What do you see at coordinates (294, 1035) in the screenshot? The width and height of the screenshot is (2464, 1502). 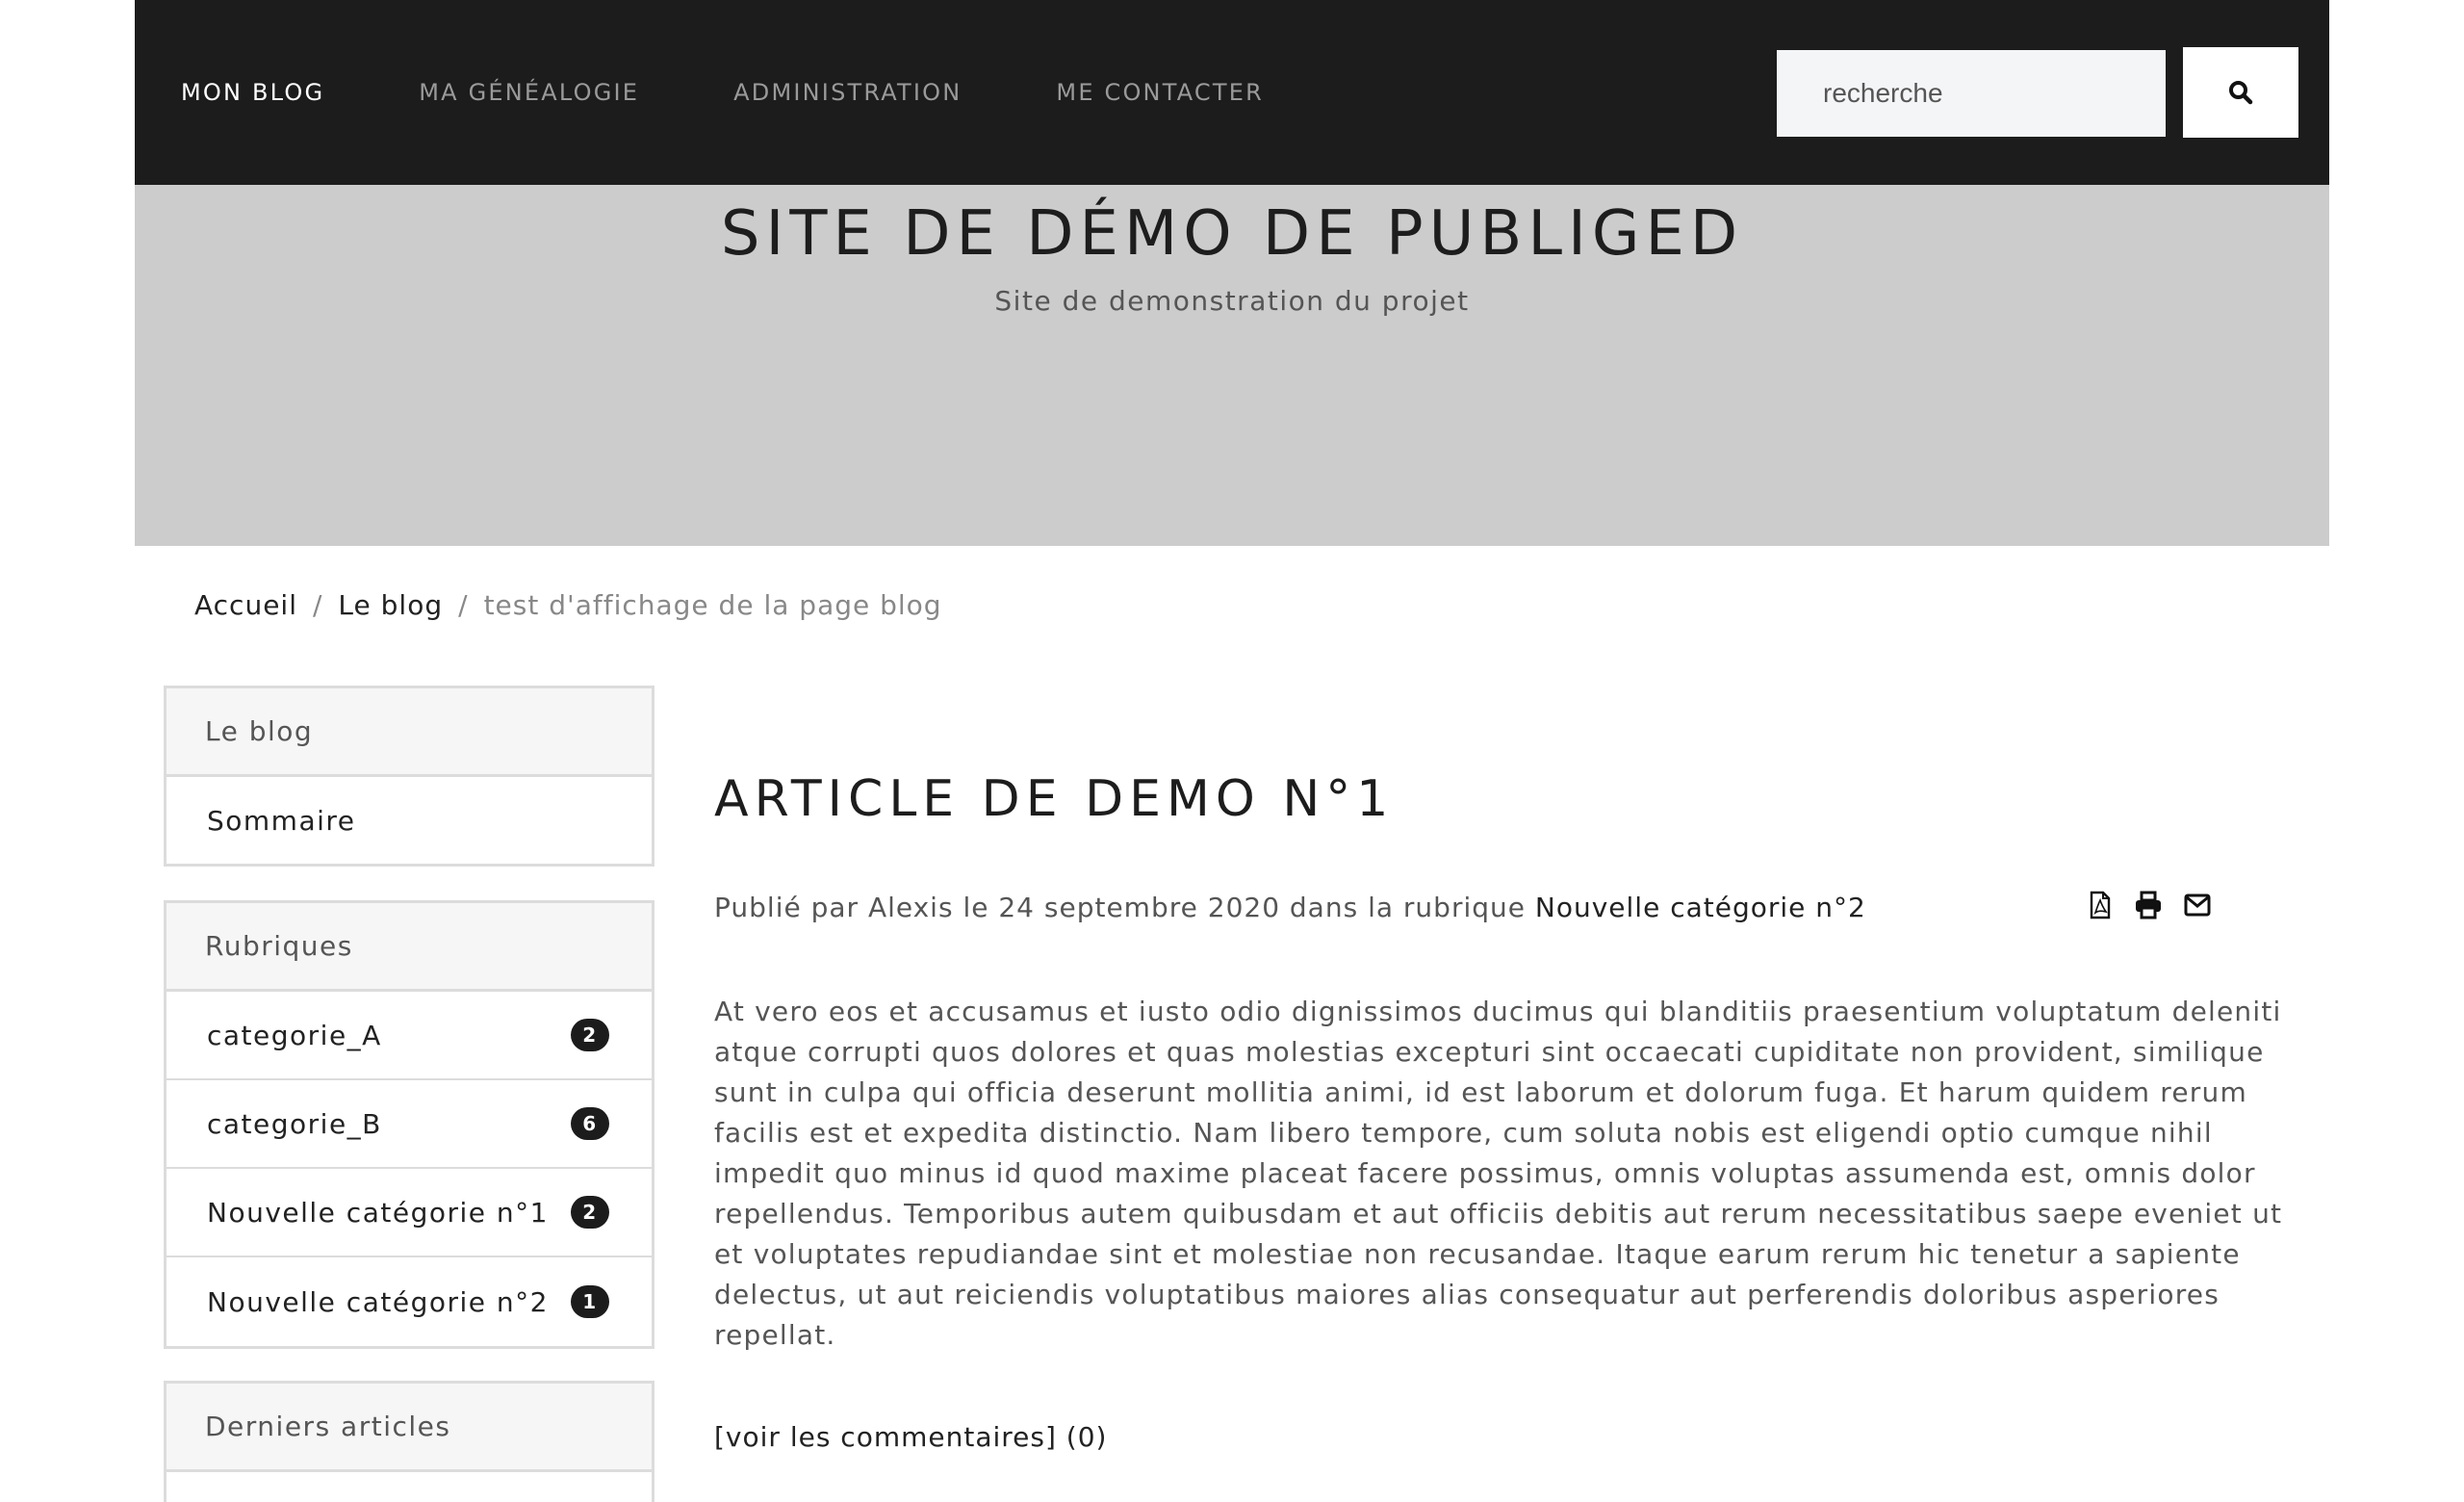 I see `sidebar-item-label: categorie_A` at bounding box center [294, 1035].